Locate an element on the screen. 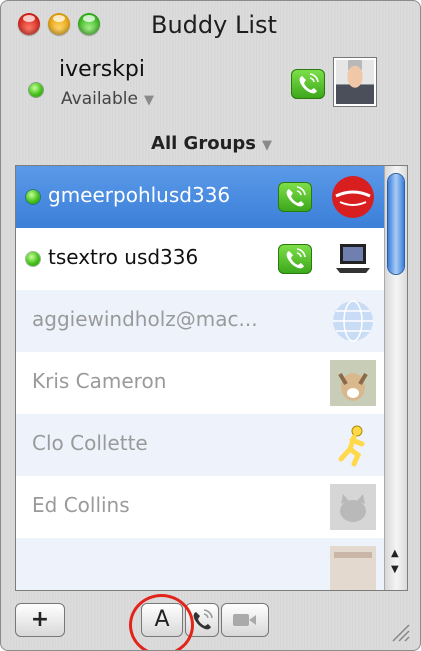 This screenshot has width=421, height=651. video-chat-button is located at coordinates (245, 620).